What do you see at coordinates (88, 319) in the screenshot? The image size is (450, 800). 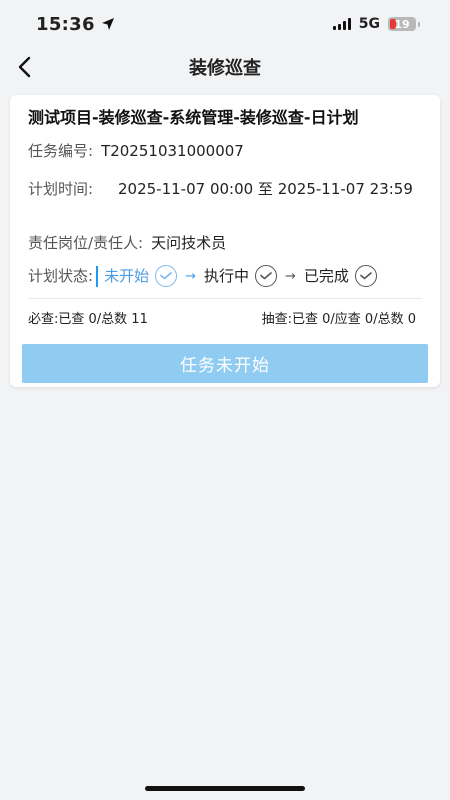 I see `required-check-count: 必查:已查 0/总数 11` at bounding box center [88, 319].